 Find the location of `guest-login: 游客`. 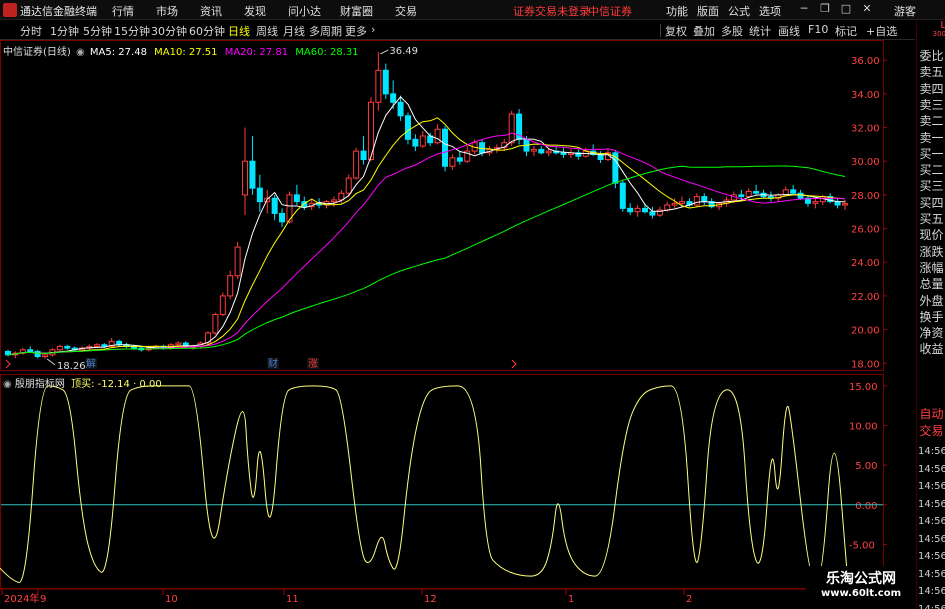

guest-login: 游客 is located at coordinates (905, 11).